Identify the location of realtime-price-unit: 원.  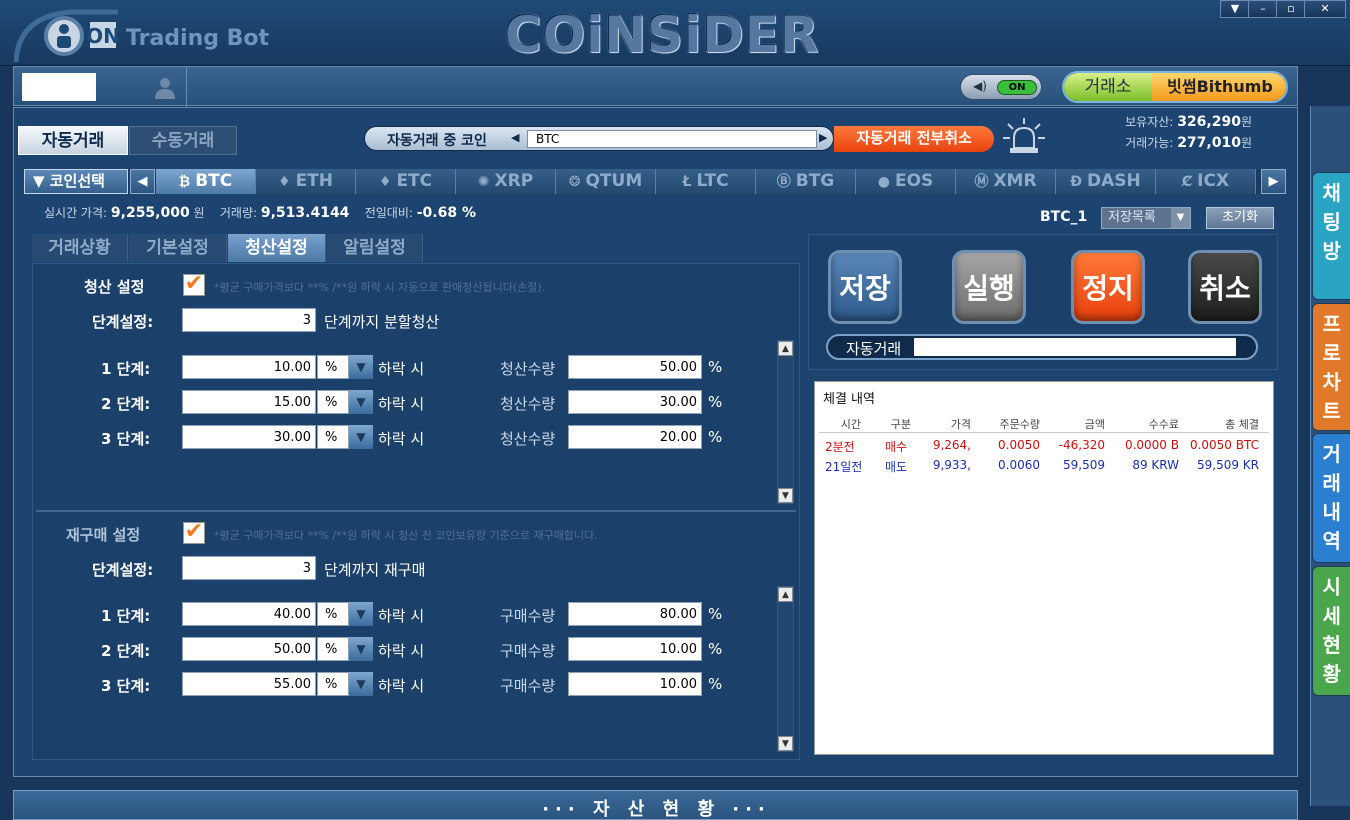
(199, 213).